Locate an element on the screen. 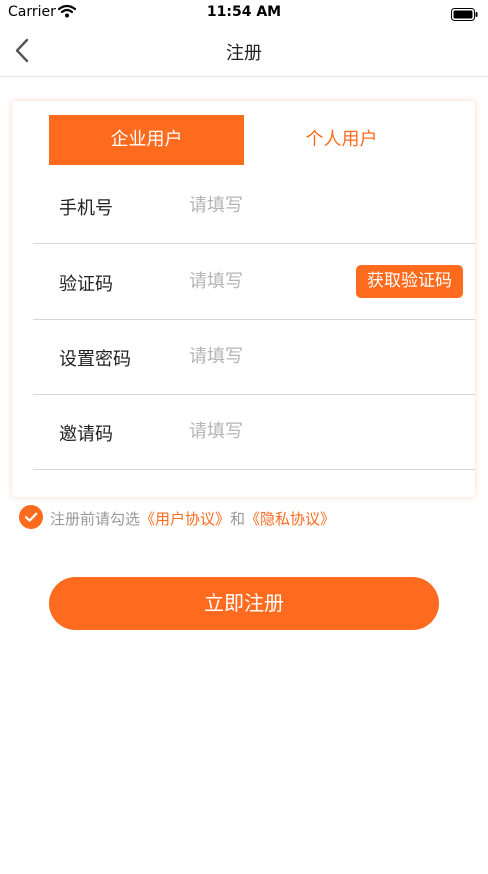  tab-personal-user: 个人用户 is located at coordinates (341, 140).